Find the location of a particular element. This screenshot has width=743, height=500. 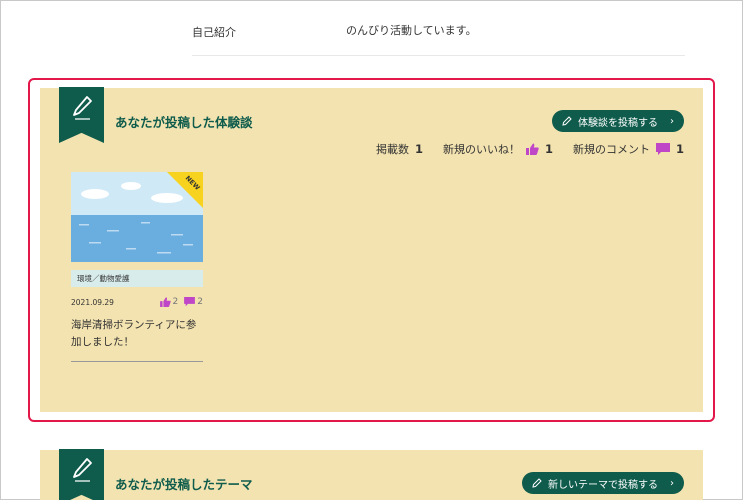

card-date: 2021.09.29 is located at coordinates (92, 302).